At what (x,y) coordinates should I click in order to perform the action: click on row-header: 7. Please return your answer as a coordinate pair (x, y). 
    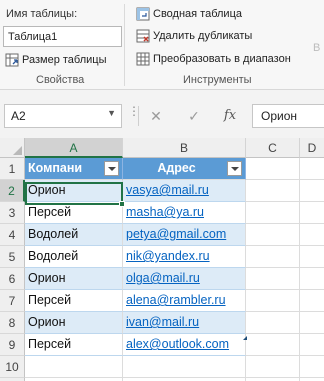
    Looking at the image, I should click on (12, 301).